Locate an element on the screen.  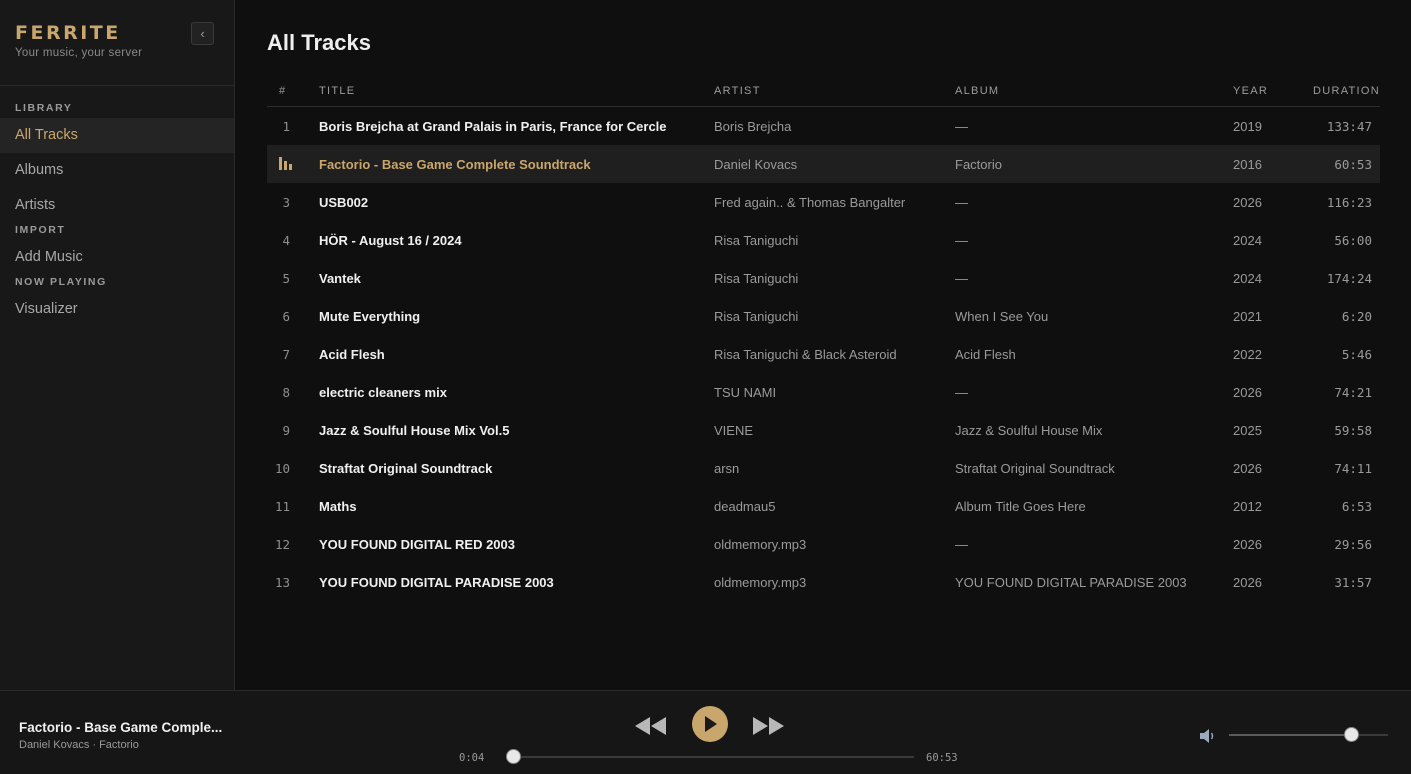
collapse-sidebar-button: ‹ is located at coordinates (202, 33).